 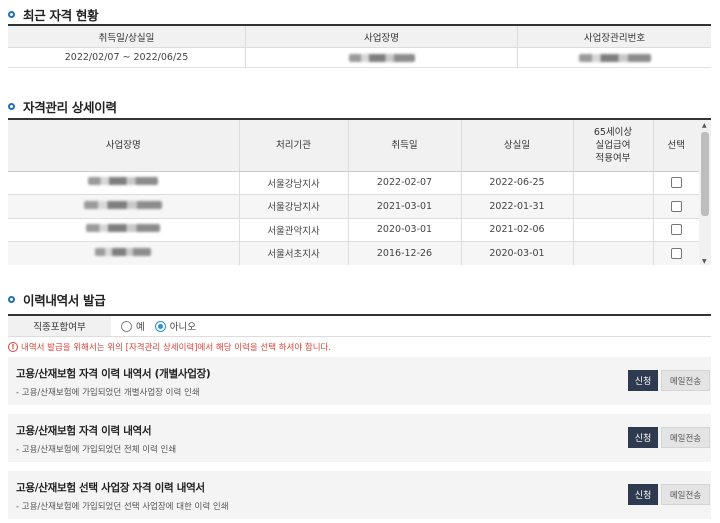 I want to click on agency-cell: 서울서초지사, so click(x=294, y=253).